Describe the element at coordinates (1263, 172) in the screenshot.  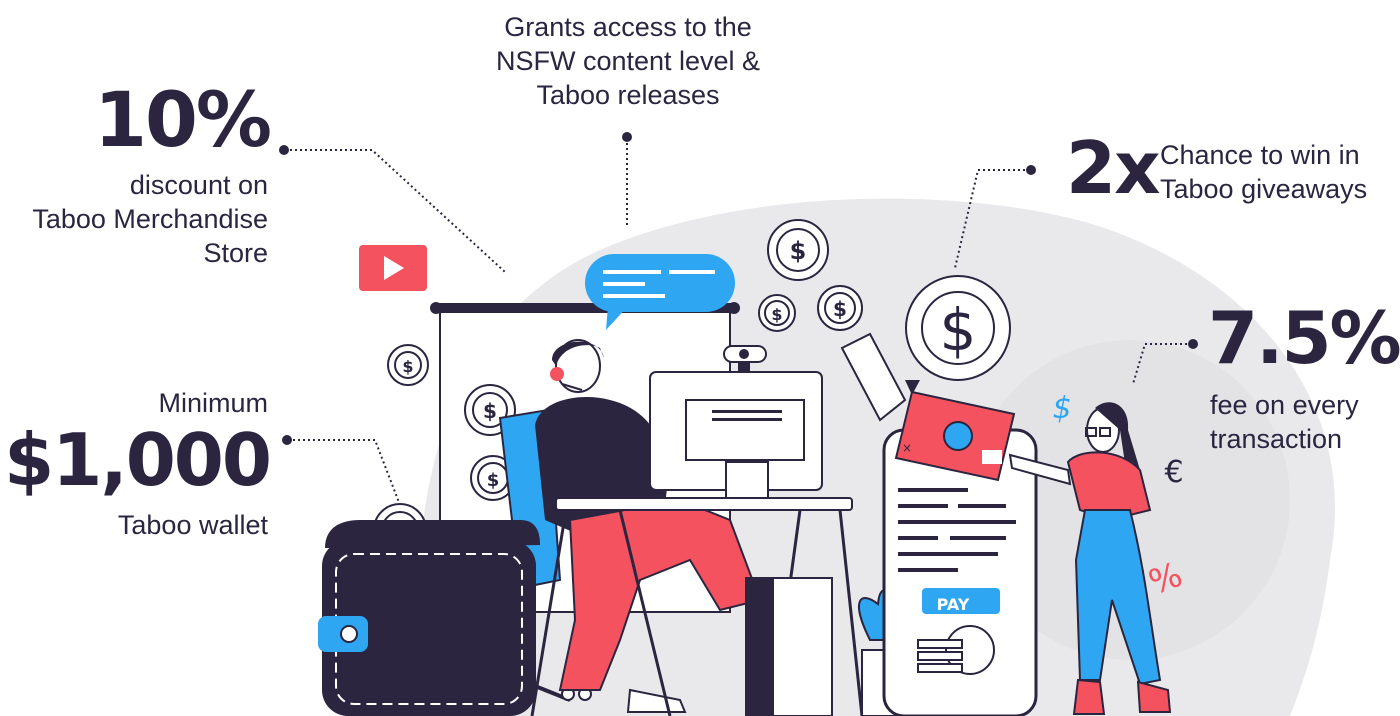
I see `giveaway-description: Chance to win in Taboo giveaways` at that location.